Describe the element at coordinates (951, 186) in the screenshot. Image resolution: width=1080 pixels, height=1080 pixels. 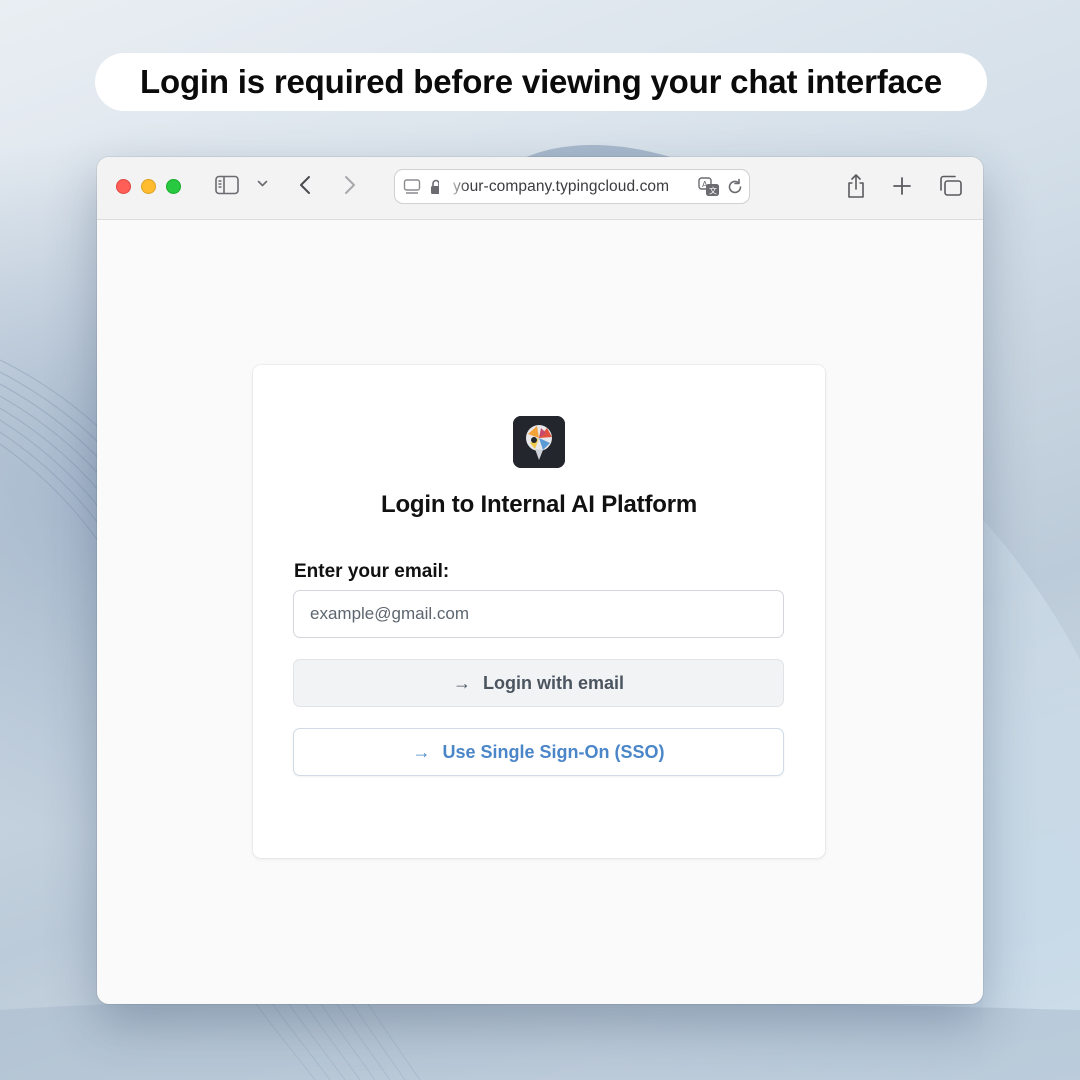
I see `tabs-icon` at that location.